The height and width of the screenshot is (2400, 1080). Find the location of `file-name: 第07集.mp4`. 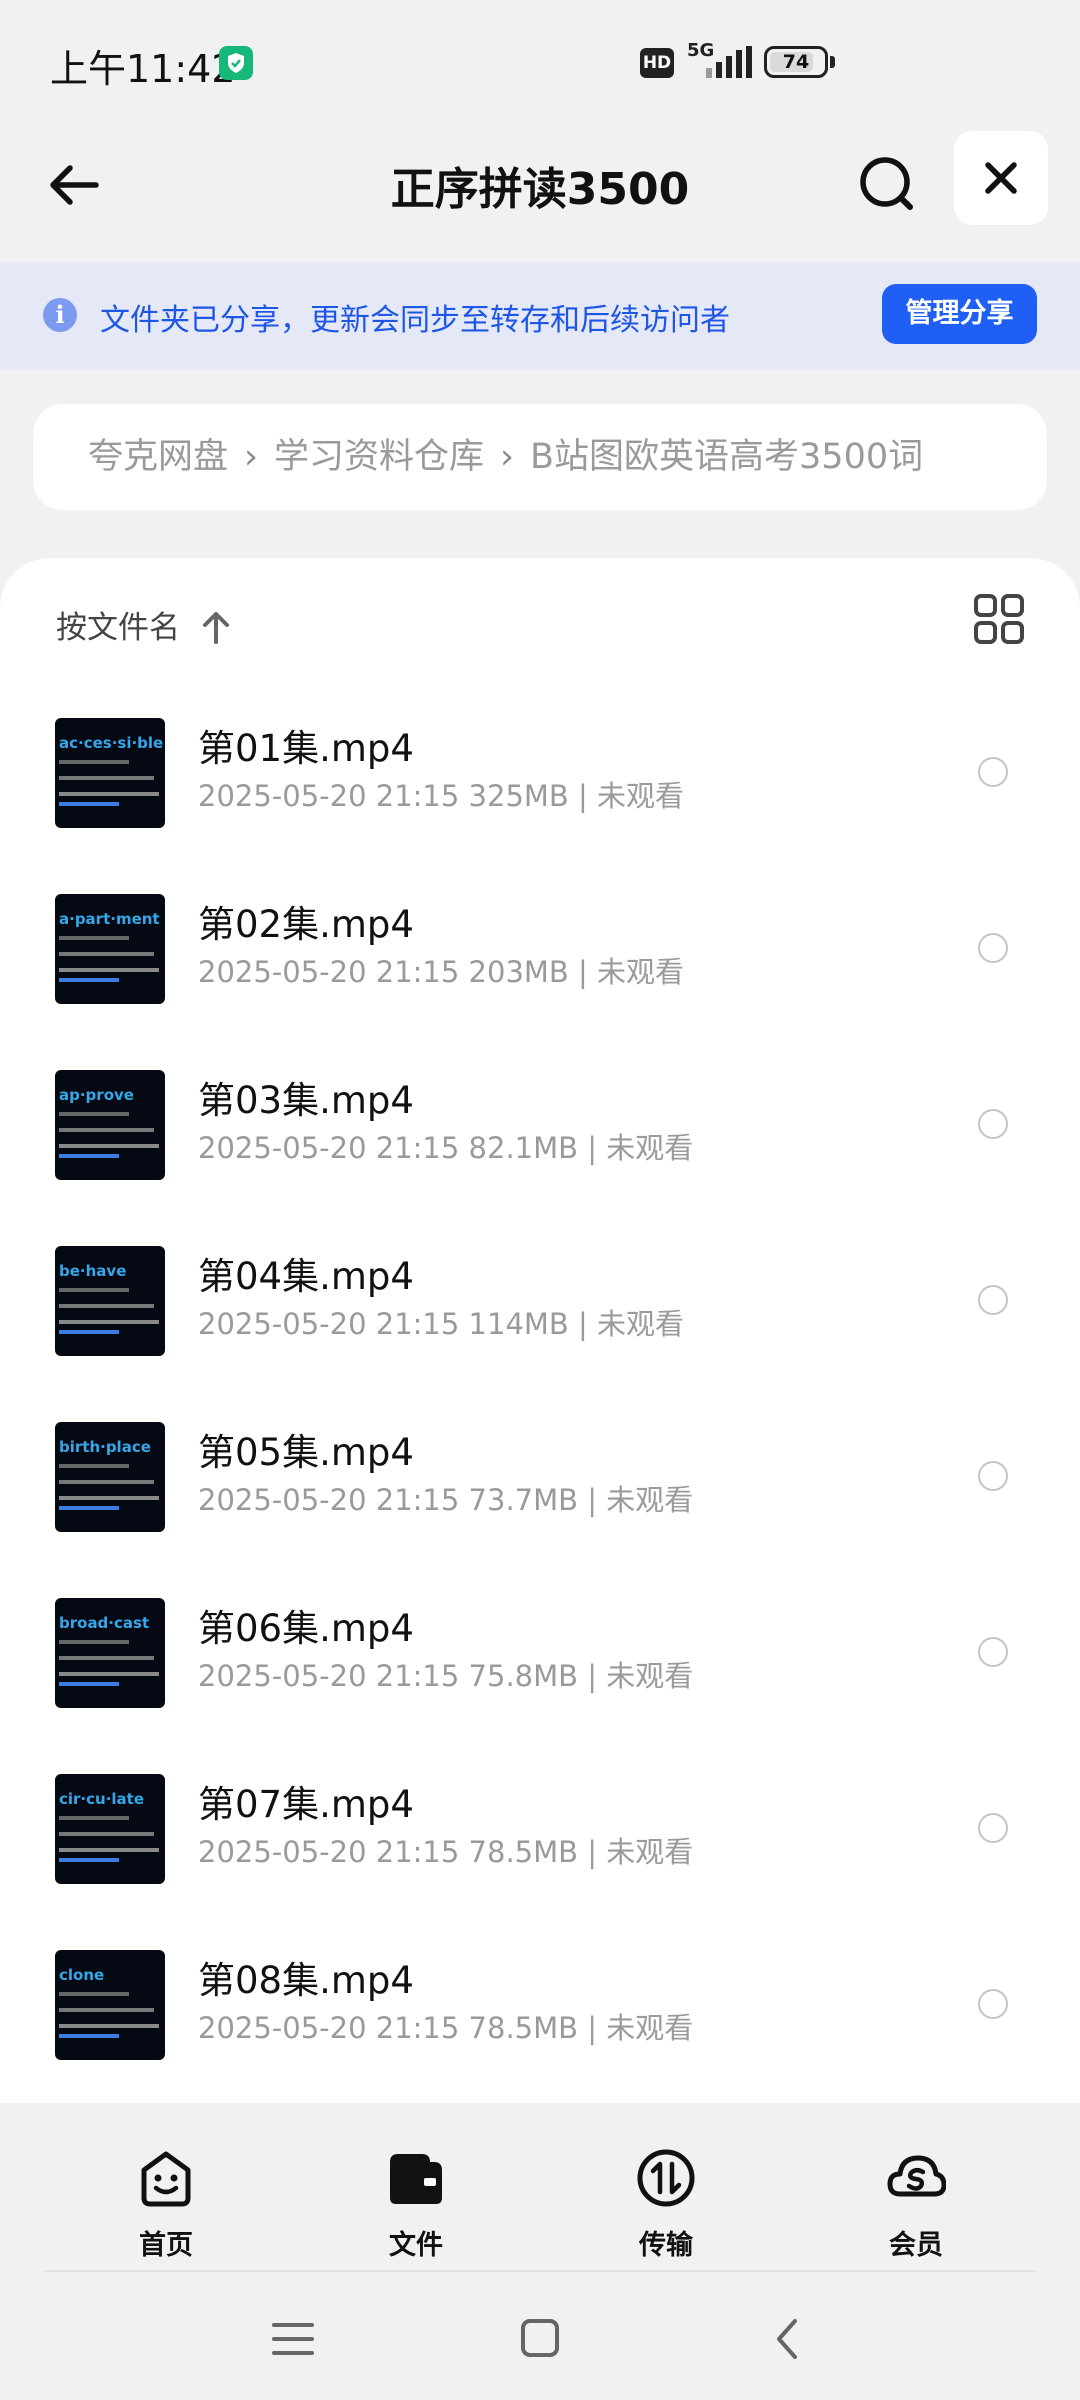

file-name: 第07集.mp4 is located at coordinates (306, 1804).